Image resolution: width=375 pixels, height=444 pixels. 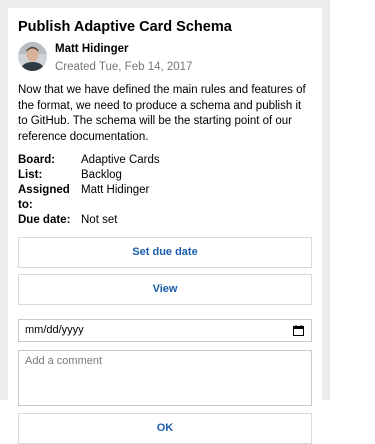 What do you see at coordinates (165, 330) in the screenshot?
I see `due-date-input: mm/dd/yyyy` at bounding box center [165, 330].